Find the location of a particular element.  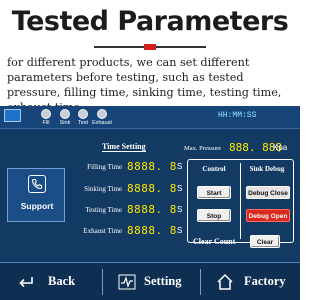

indicator-label: Fill is located at coordinates (46, 123).